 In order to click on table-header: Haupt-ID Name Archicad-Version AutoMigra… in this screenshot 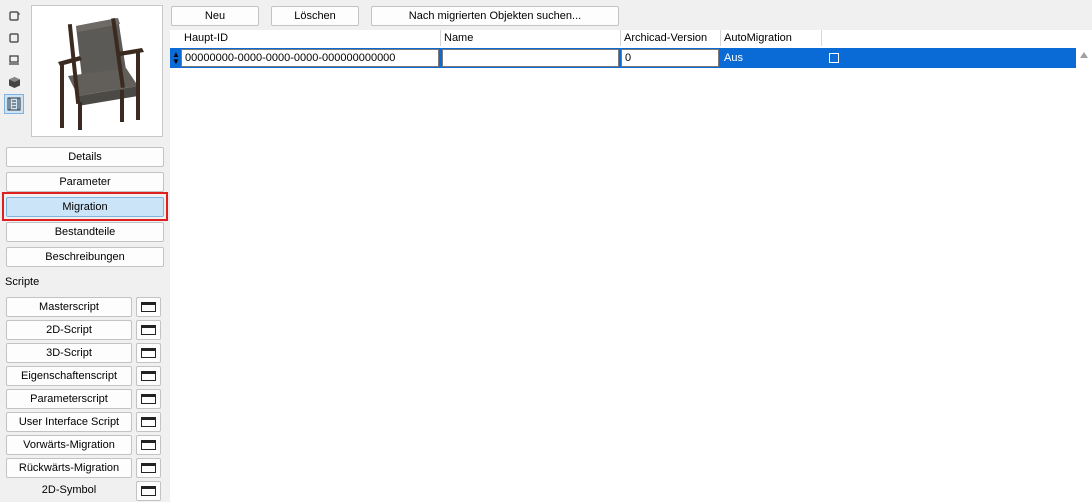, I will do `click(631, 38)`.